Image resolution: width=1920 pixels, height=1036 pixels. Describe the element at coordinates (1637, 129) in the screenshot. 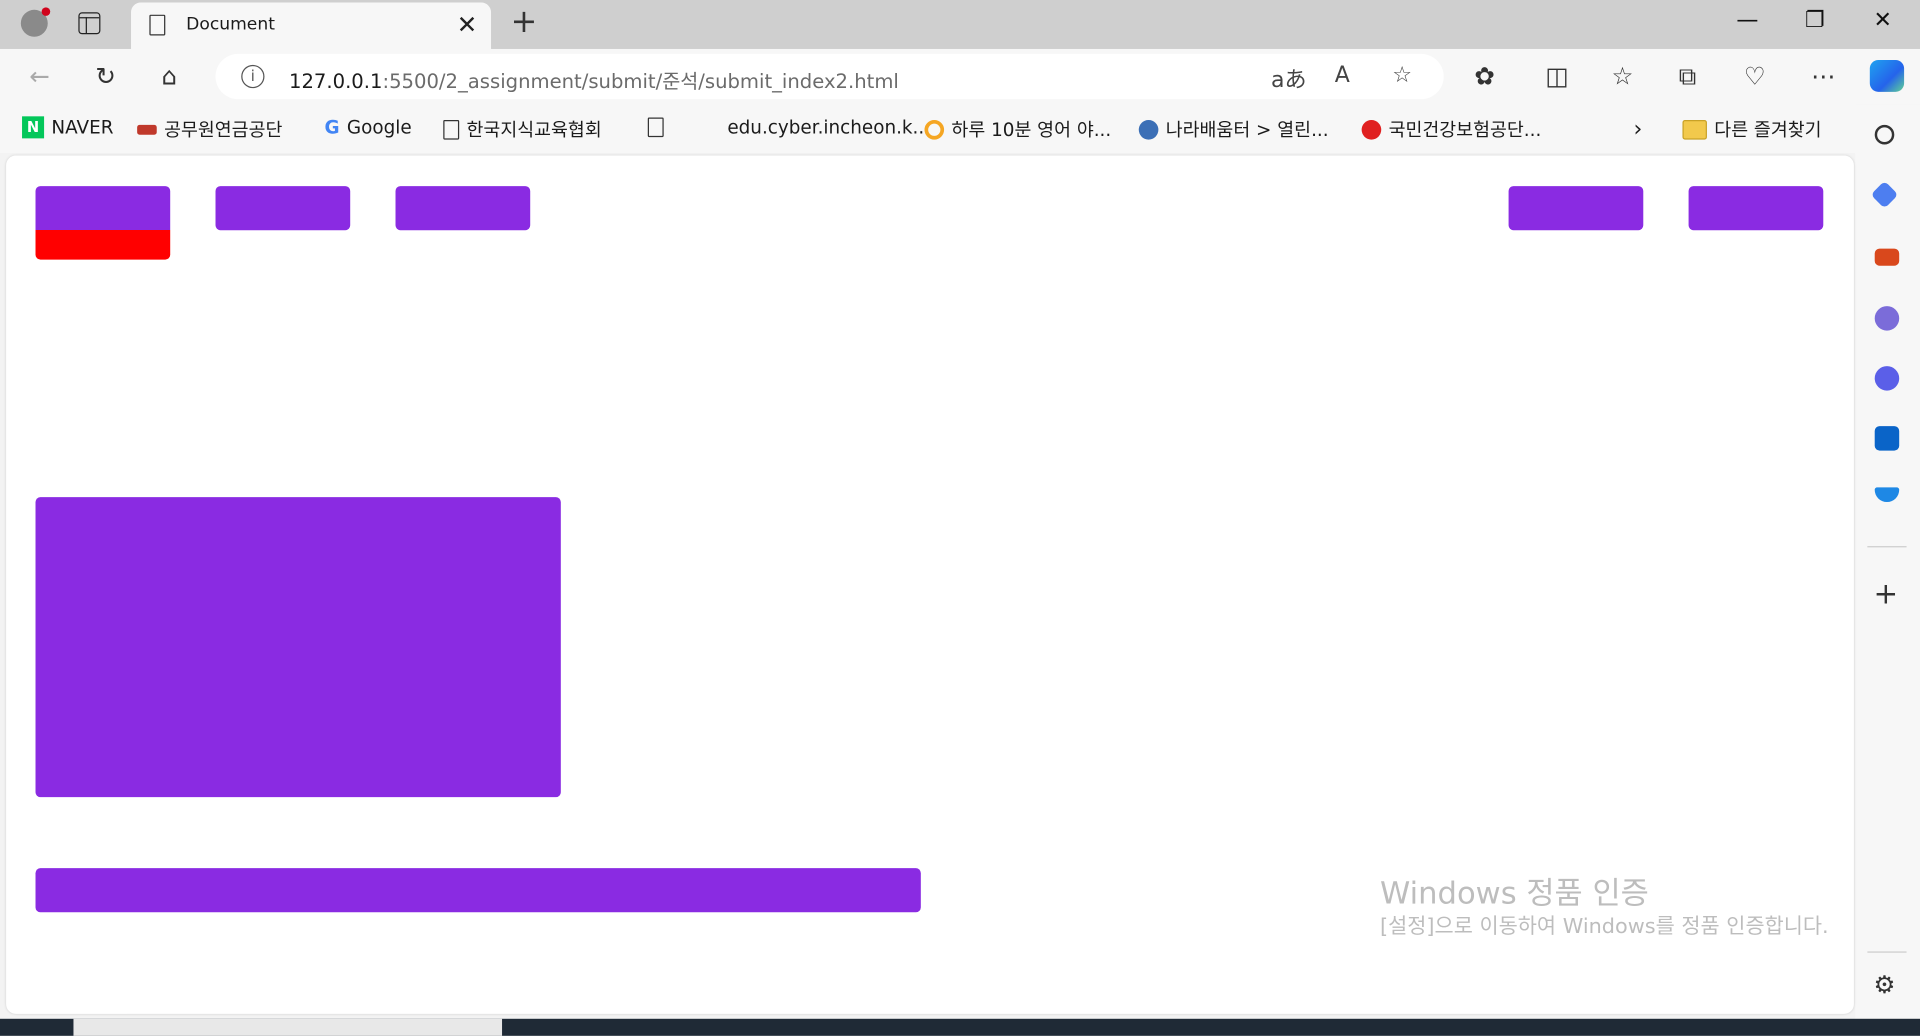

I see `bookmarks-overflow-chevron-icon: ›` at that location.